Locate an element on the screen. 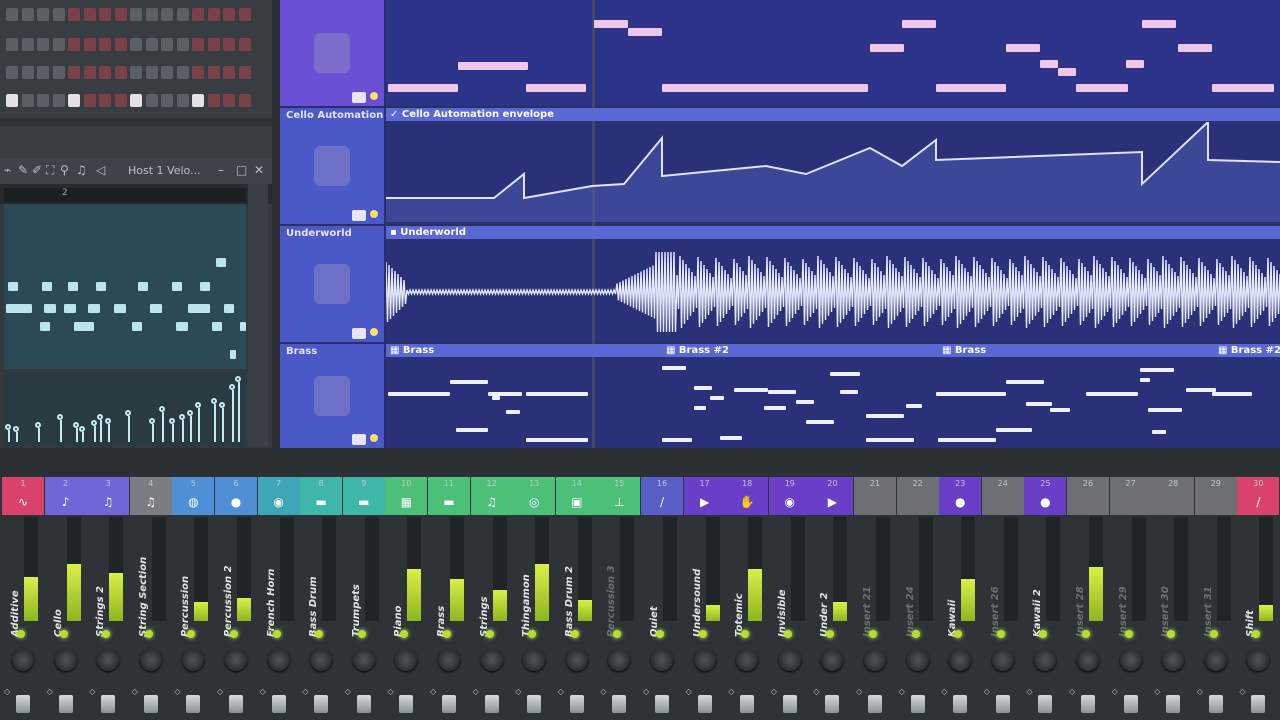  track-mute-led is located at coordinates (374, 332).